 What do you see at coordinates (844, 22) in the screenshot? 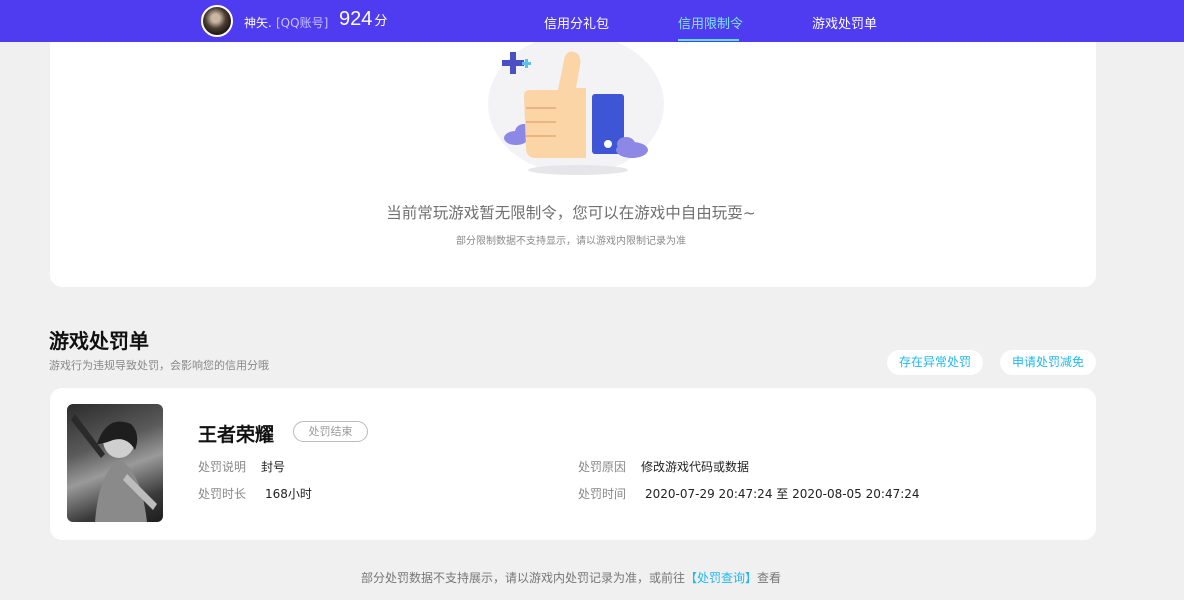
I see `tab-game-penalty: 游戏处罚单` at bounding box center [844, 22].